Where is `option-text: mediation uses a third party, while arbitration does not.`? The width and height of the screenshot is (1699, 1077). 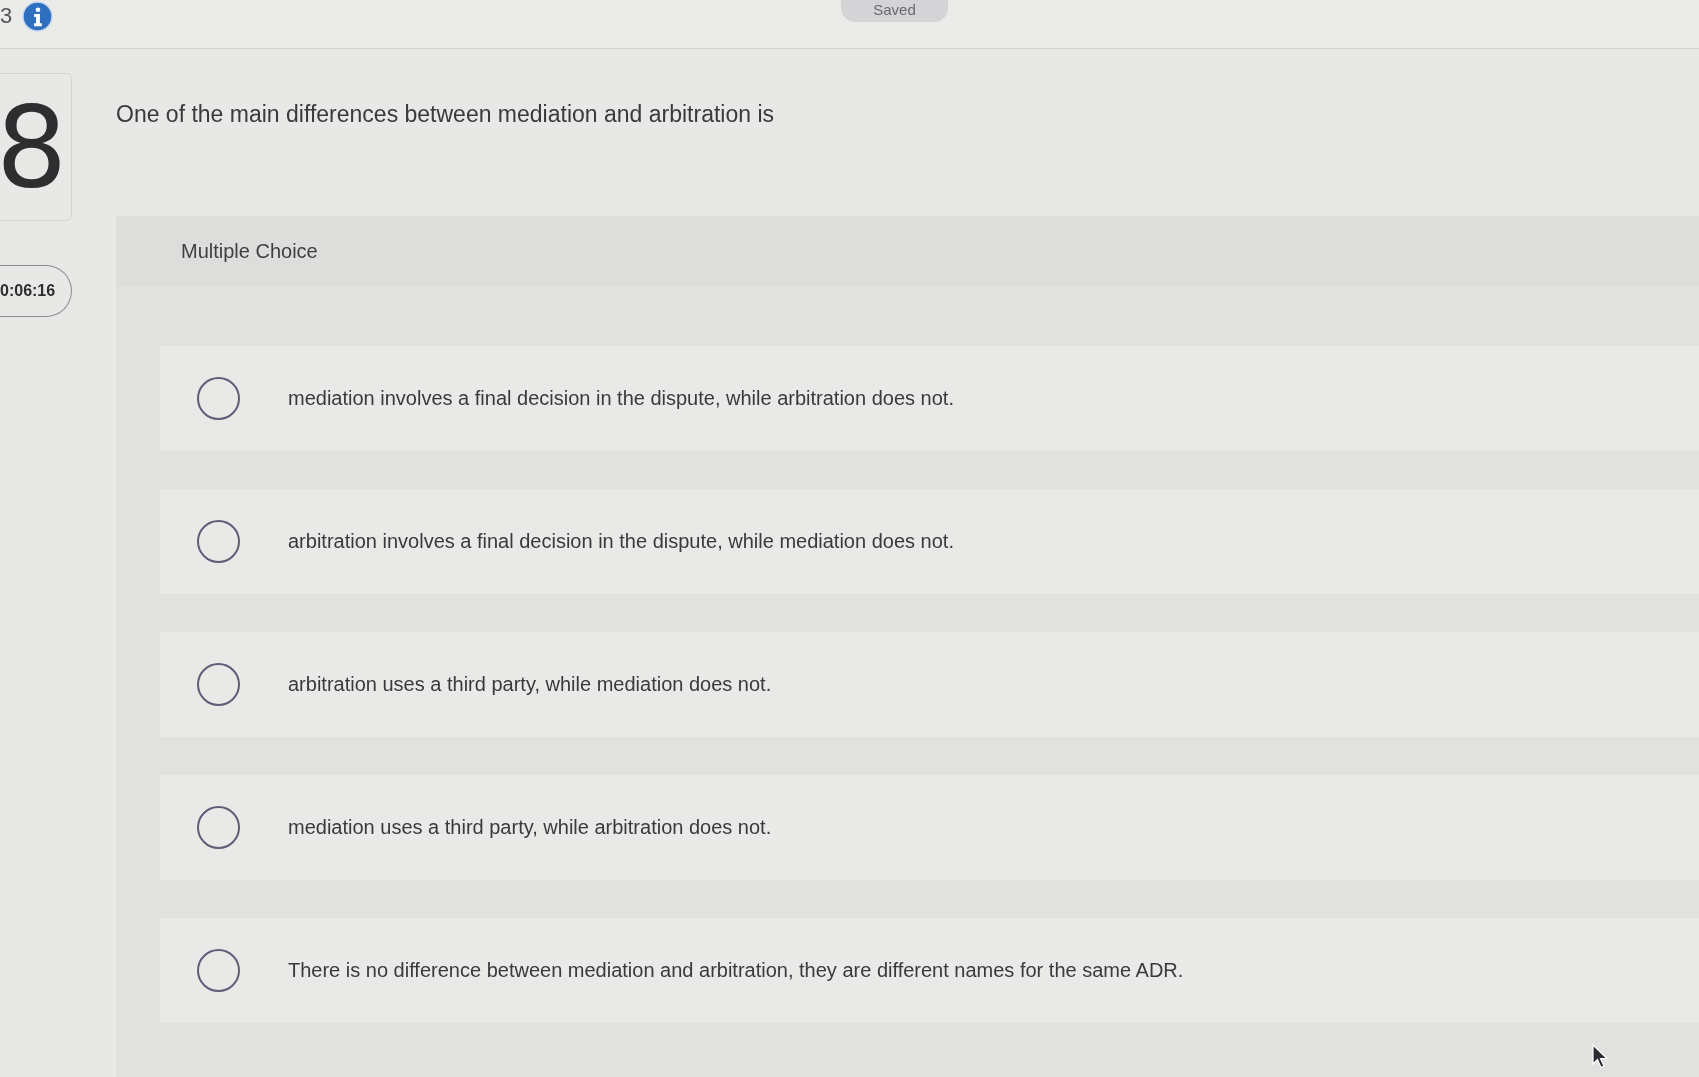
option-text: mediation uses a third party, while arbitration does not. is located at coordinates (530, 827).